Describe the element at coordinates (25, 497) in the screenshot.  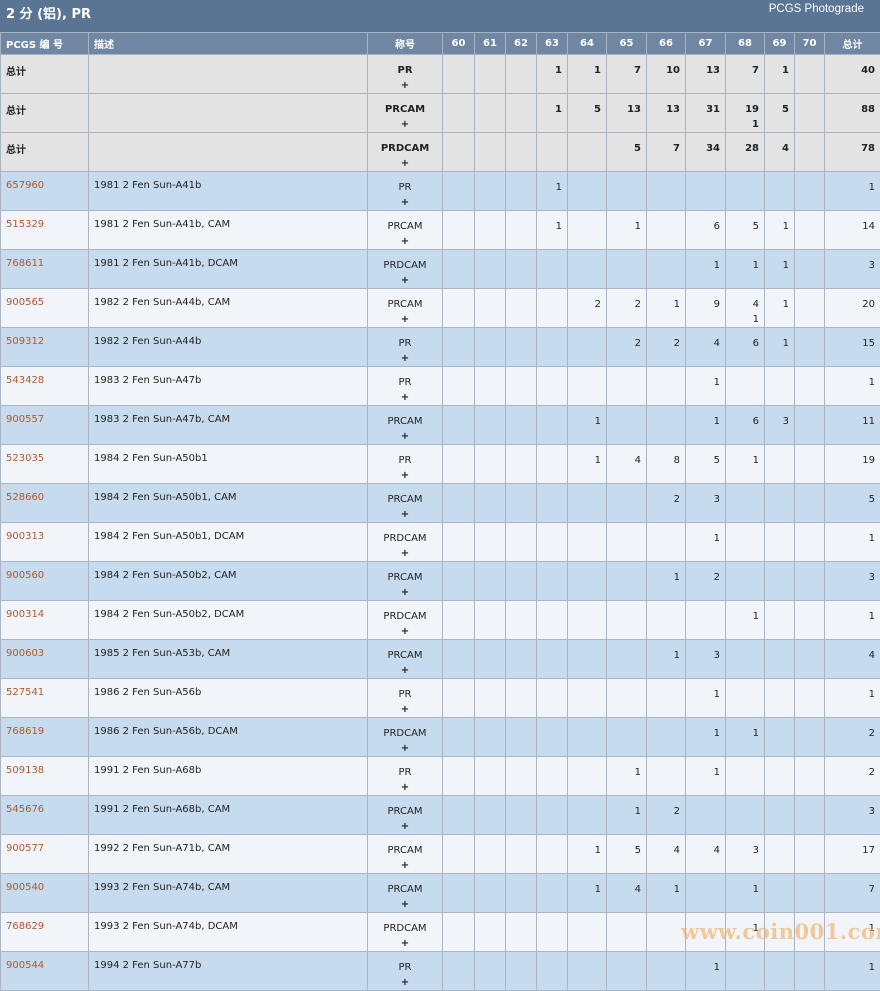
I see `pcgs-number-link: 528660` at that location.